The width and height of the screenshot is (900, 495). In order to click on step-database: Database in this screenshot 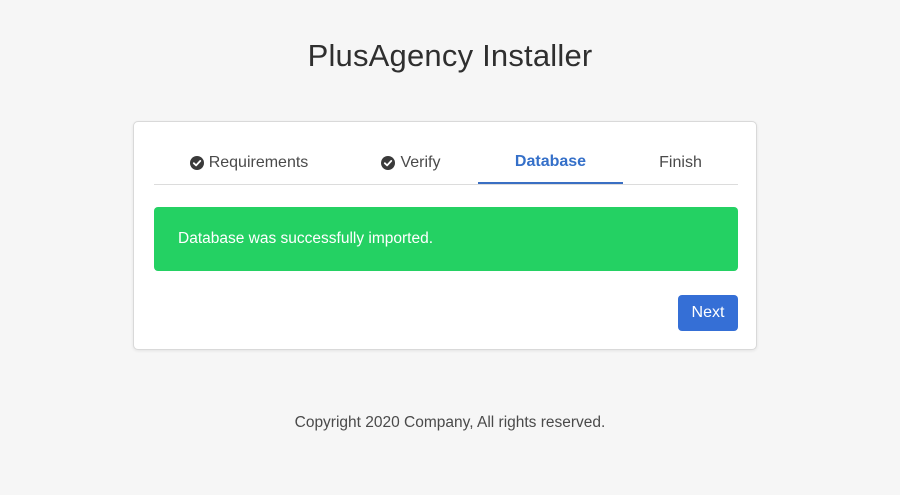, I will do `click(550, 162)`.